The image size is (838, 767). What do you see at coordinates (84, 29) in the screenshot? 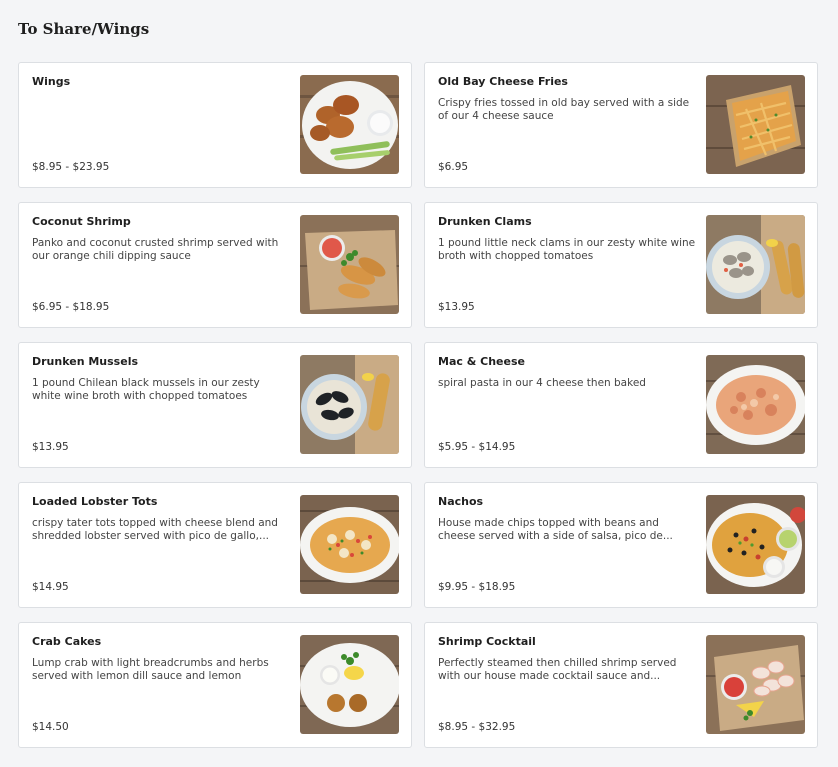
I see `section-title: To Share/Wings` at bounding box center [84, 29].